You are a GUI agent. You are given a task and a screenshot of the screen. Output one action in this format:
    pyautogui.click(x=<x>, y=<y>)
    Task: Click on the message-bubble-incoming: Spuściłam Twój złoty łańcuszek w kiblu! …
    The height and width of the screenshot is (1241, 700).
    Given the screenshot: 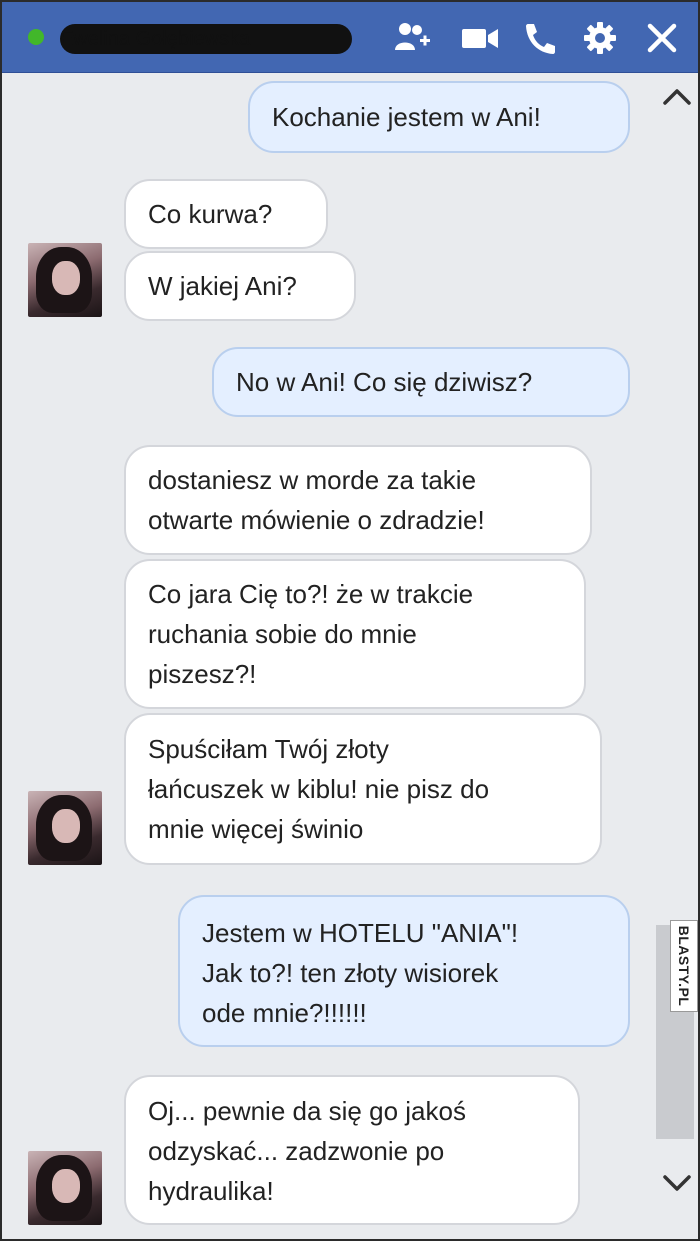 What is the action you would take?
    pyautogui.click(x=363, y=789)
    